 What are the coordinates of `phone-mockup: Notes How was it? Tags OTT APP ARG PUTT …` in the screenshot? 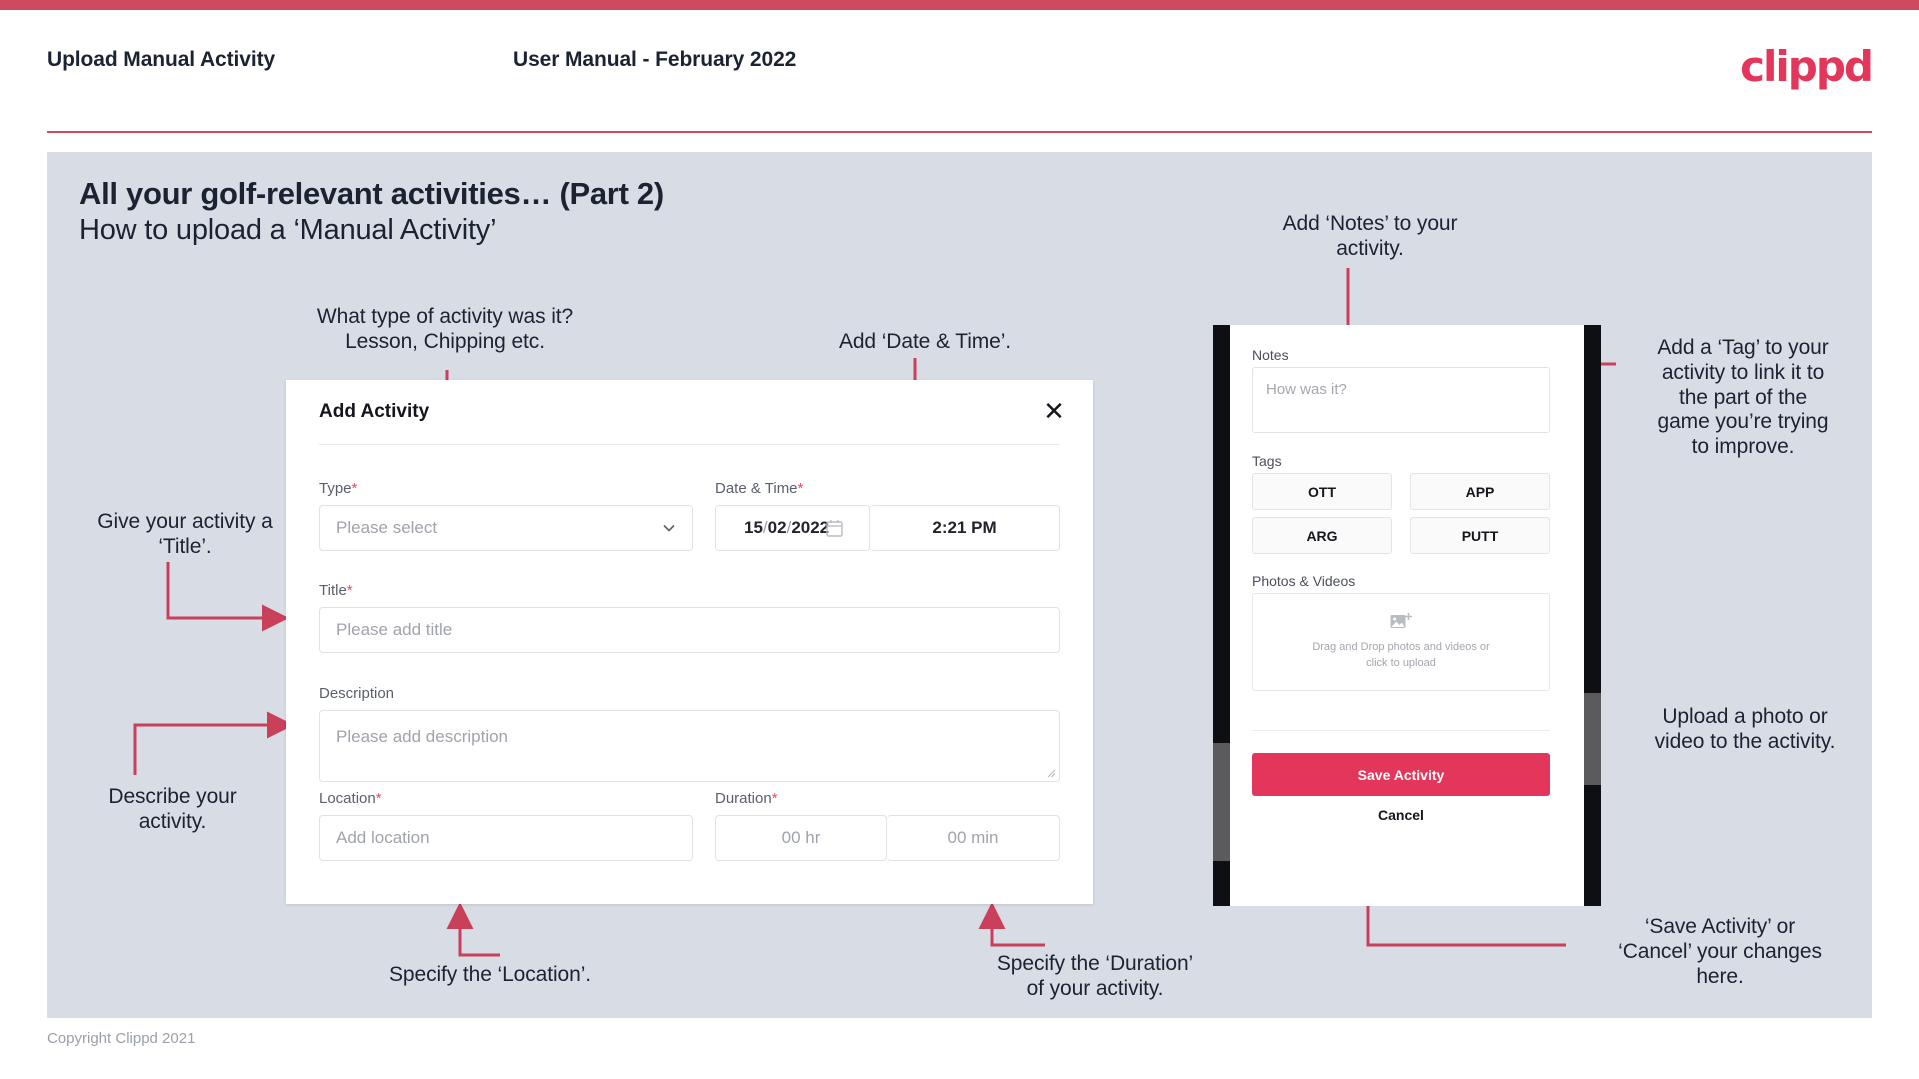 It's located at (1407, 615).